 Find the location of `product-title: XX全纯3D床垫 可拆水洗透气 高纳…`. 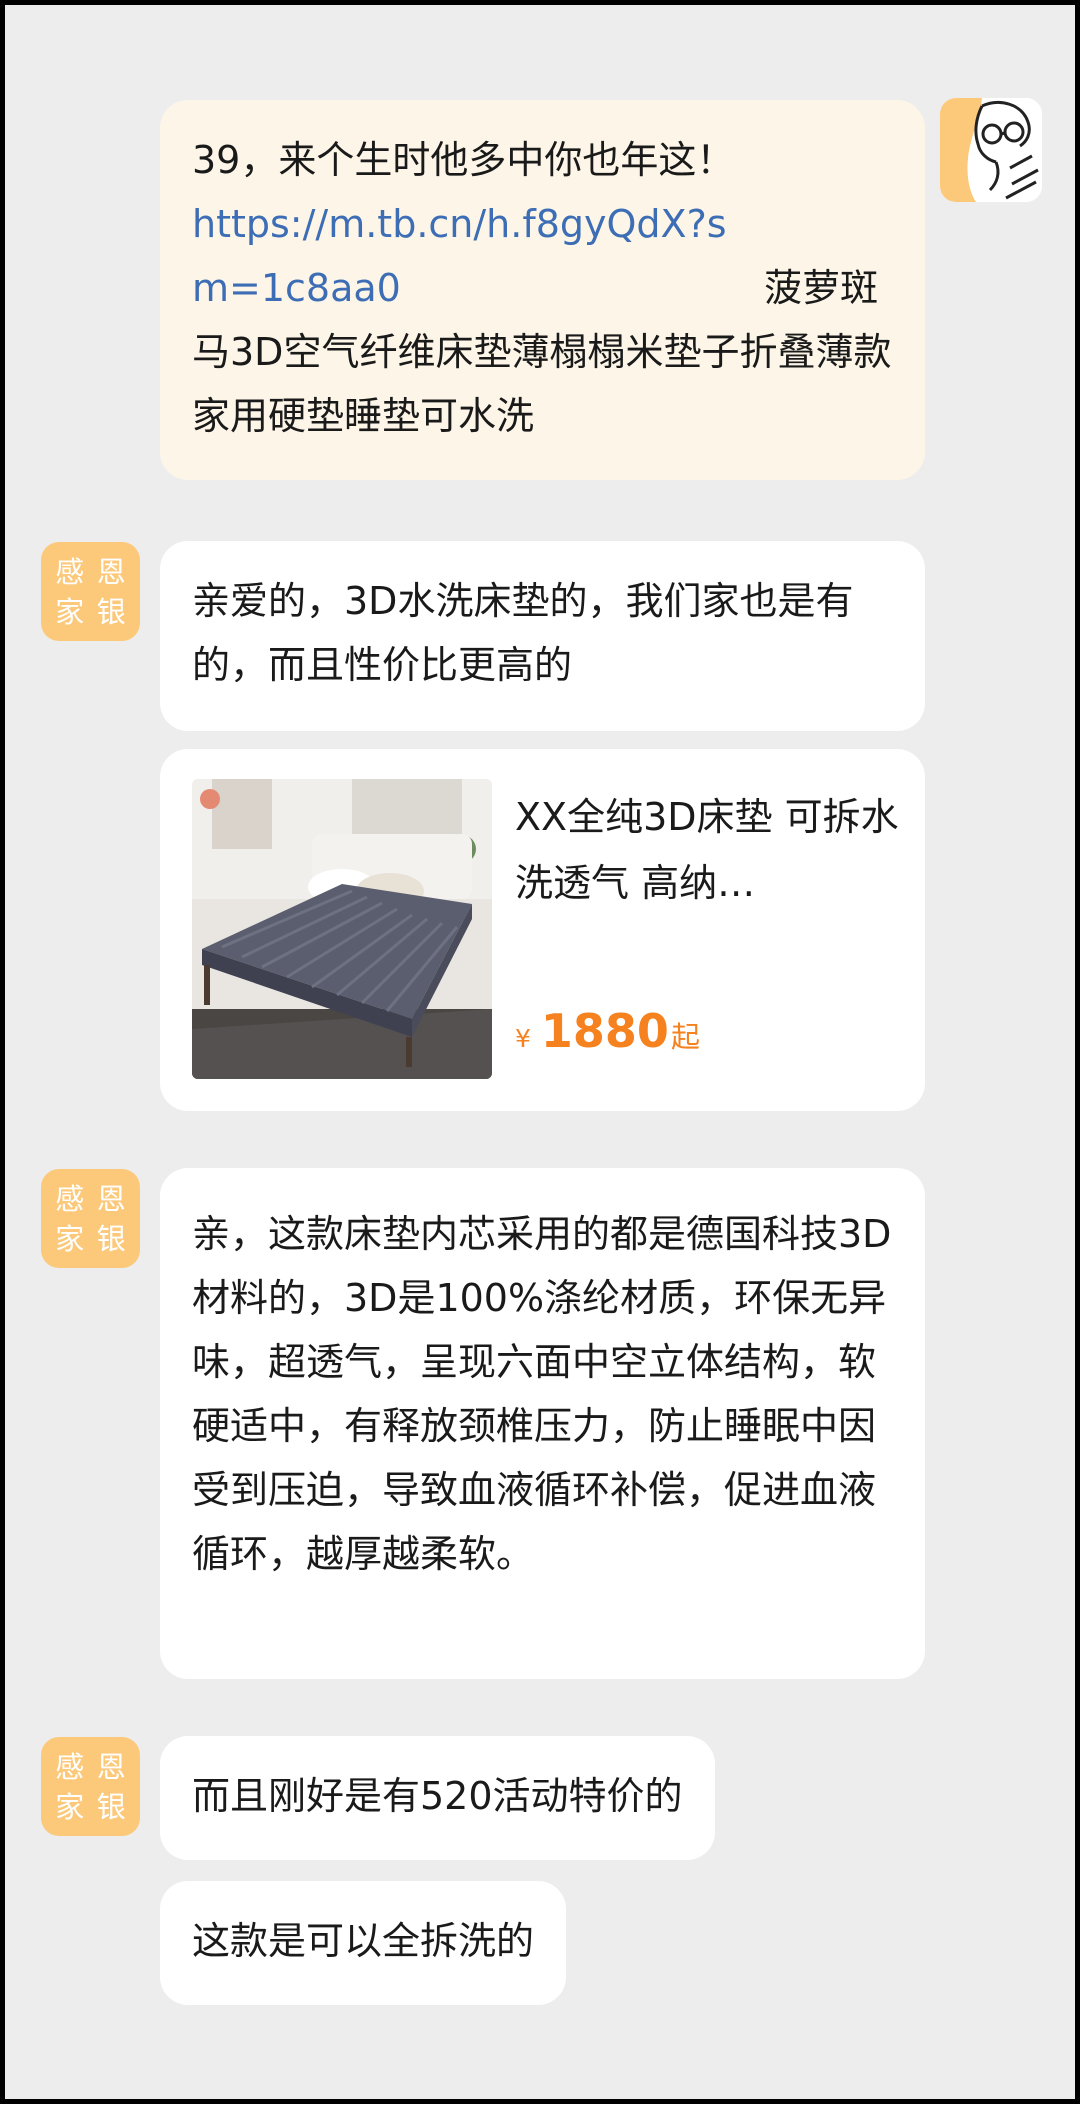

product-title: XX全纯3D床垫 可拆水洗透气 高纳… is located at coordinates (707, 850).